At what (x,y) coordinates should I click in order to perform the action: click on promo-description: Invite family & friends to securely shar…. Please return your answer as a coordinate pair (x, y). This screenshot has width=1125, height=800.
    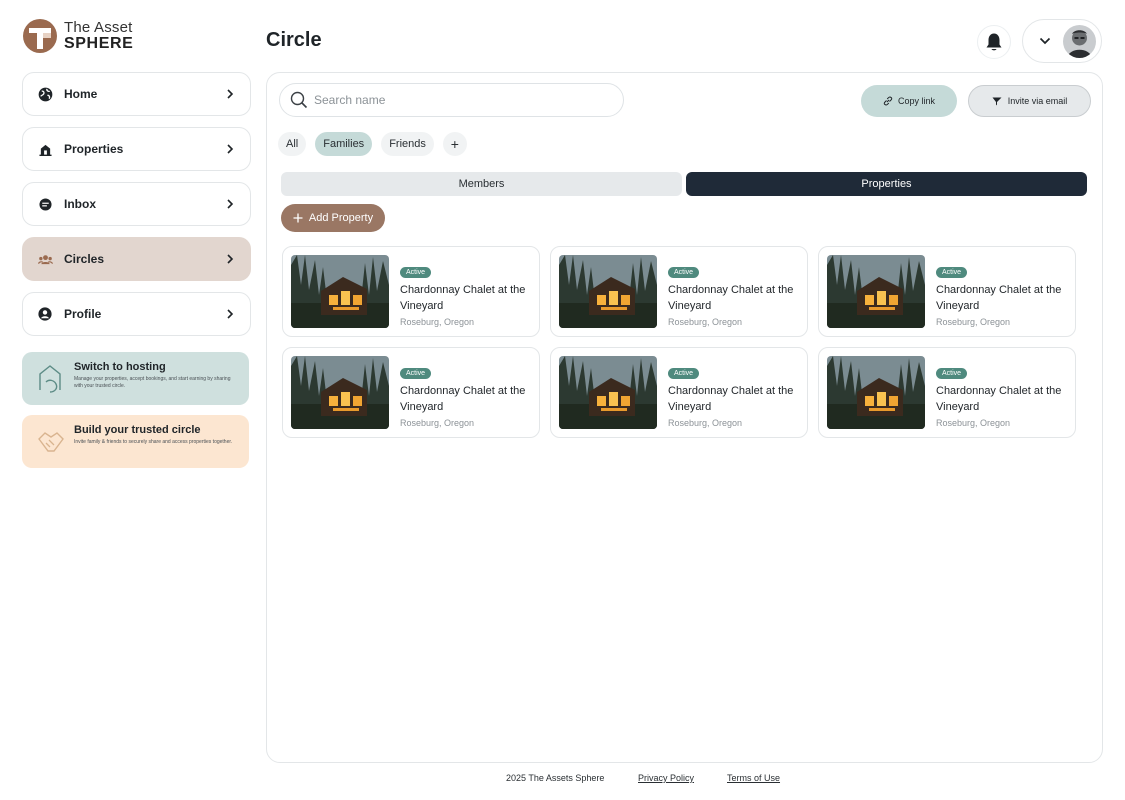
    Looking at the image, I should click on (153, 442).